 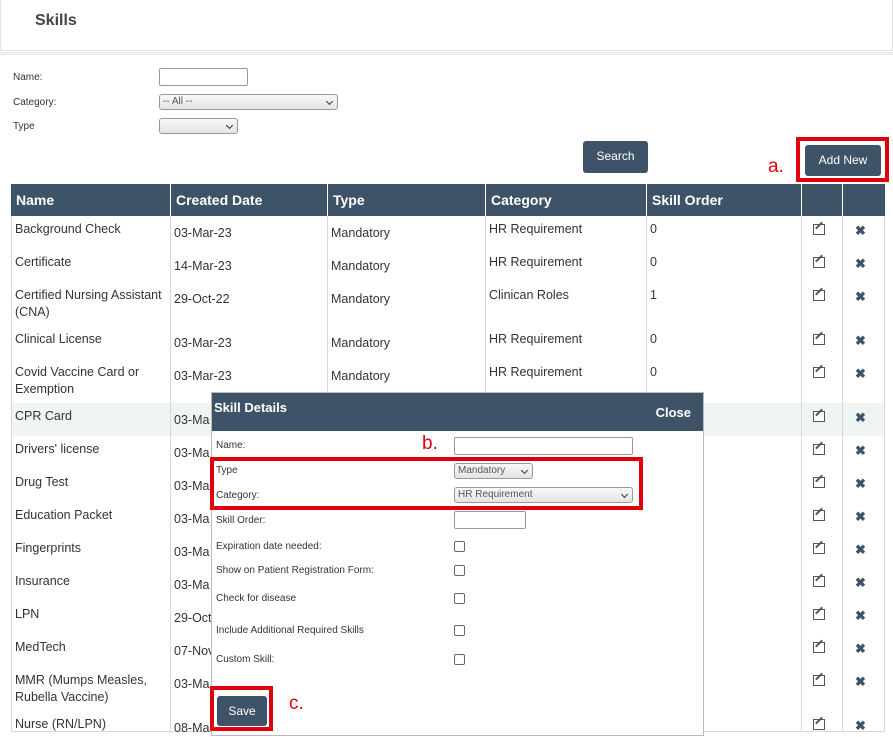 What do you see at coordinates (91, 518) in the screenshot?
I see `cell-name: Education Packet` at bounding box center [91, 518].